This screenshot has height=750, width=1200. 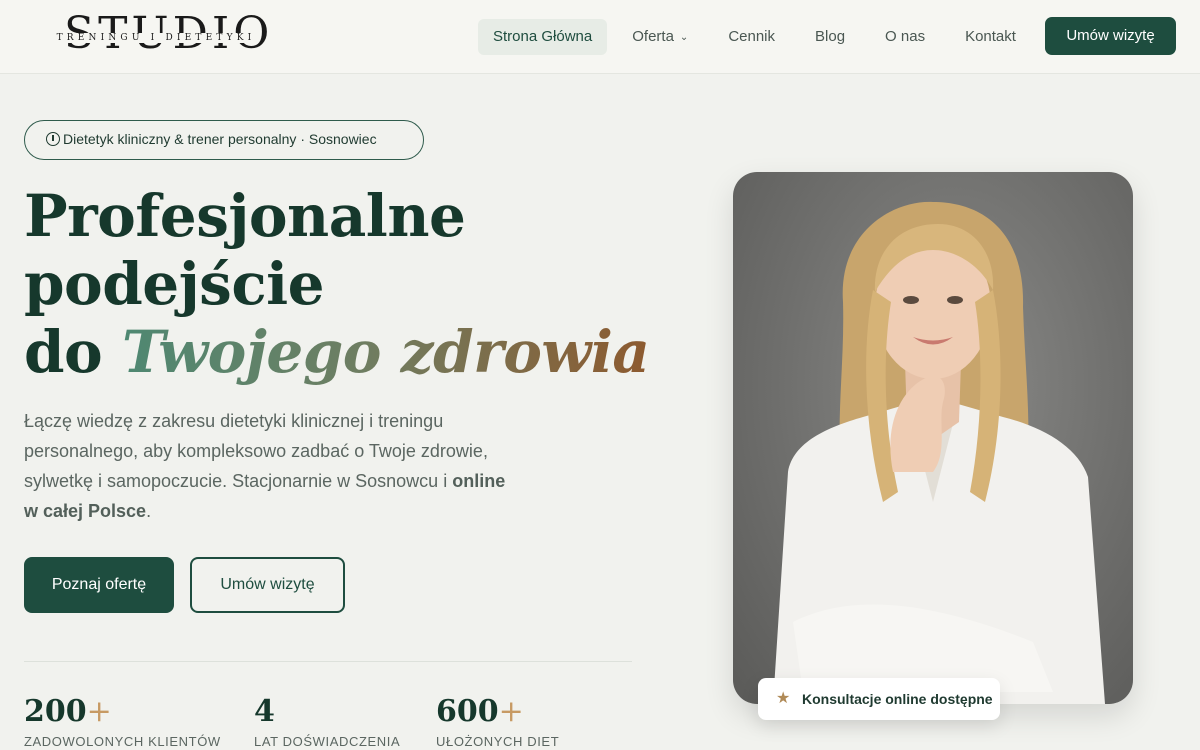 What do you see at coordinates (264, 711) in the screenshot?
I see `stat-value: 4` at bounding box center [264, 711].